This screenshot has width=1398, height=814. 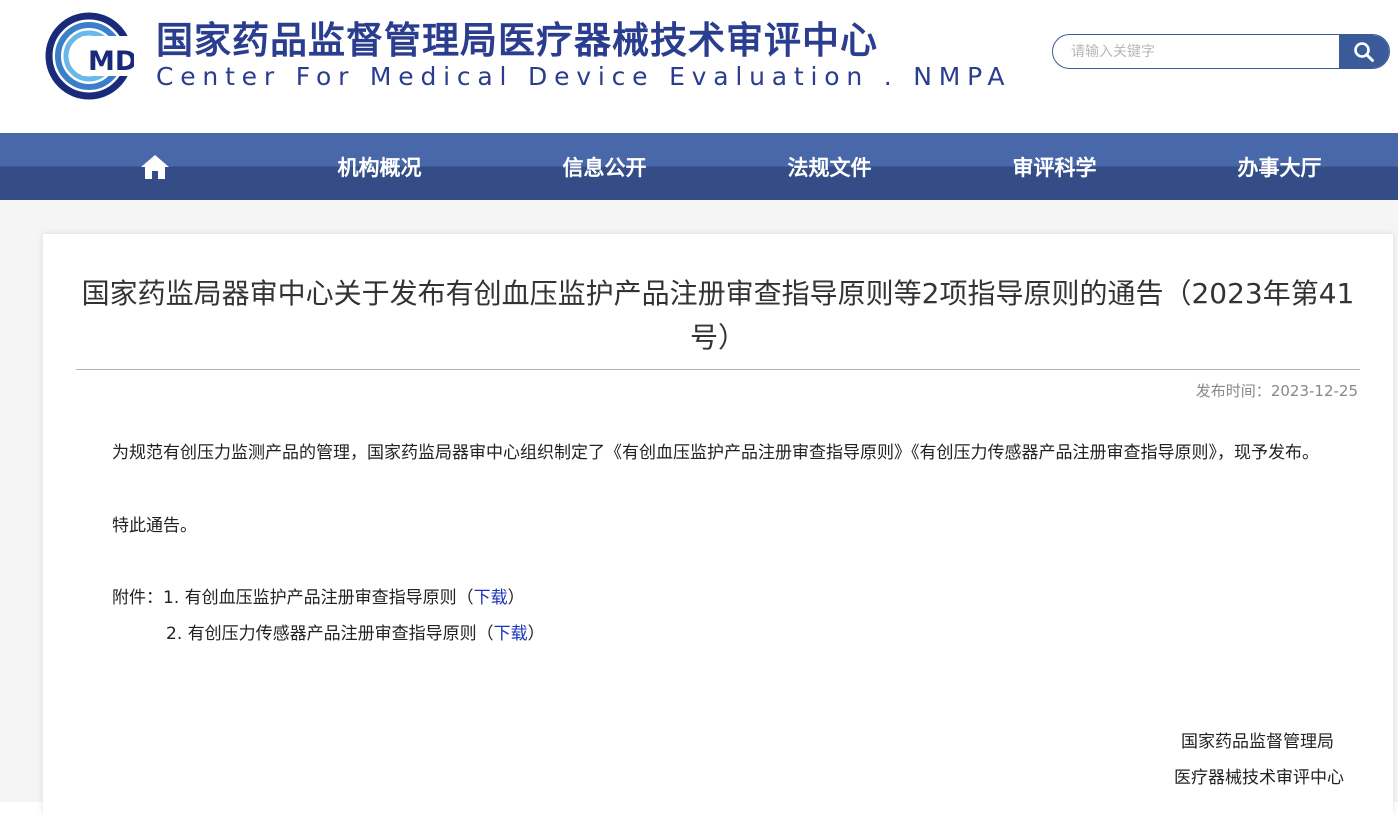 What do you see at coordinates (1197, 51) in the screenshot?
I see `search-input` at bounding box center [1197, 51].